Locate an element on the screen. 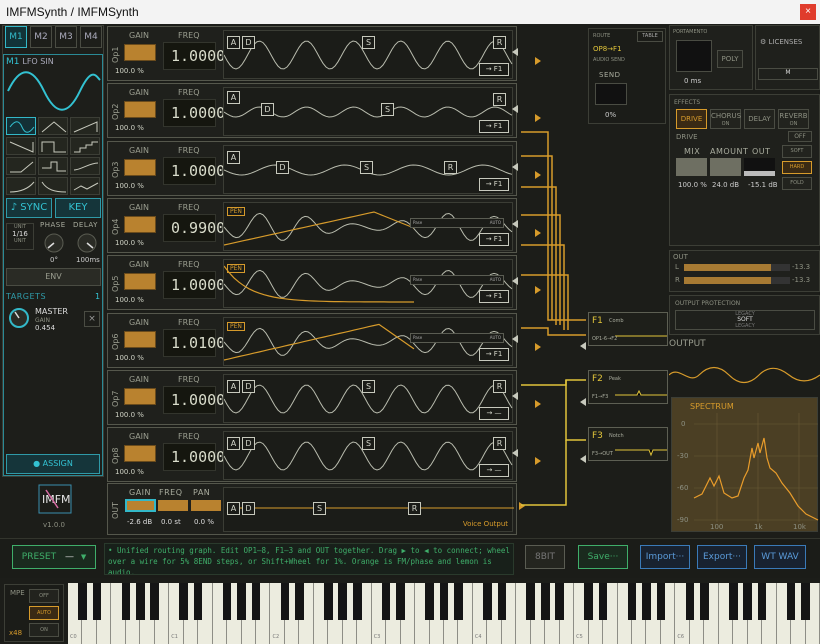  out-gain-slider is located at coordinates (140, 505).